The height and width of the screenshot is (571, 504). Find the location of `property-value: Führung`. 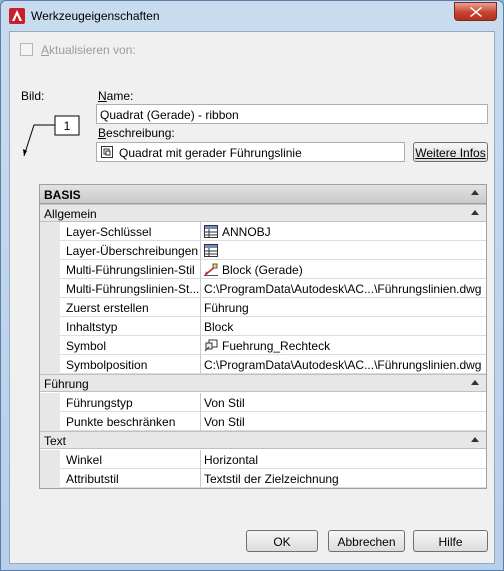

property-value: Führung is located at coordinates (343, 307).